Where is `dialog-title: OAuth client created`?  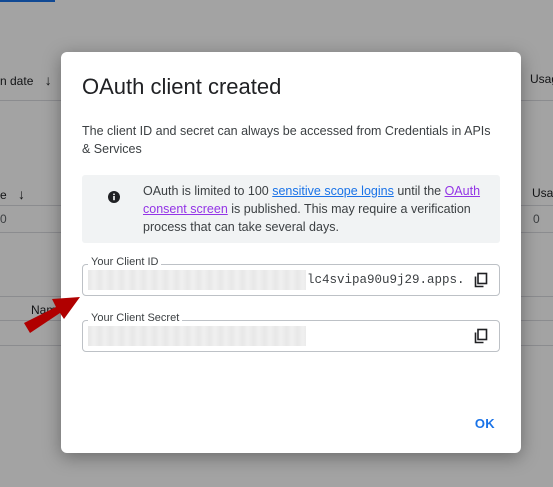
dialog-title: OAuth client created is located at coordinates (182, 86).